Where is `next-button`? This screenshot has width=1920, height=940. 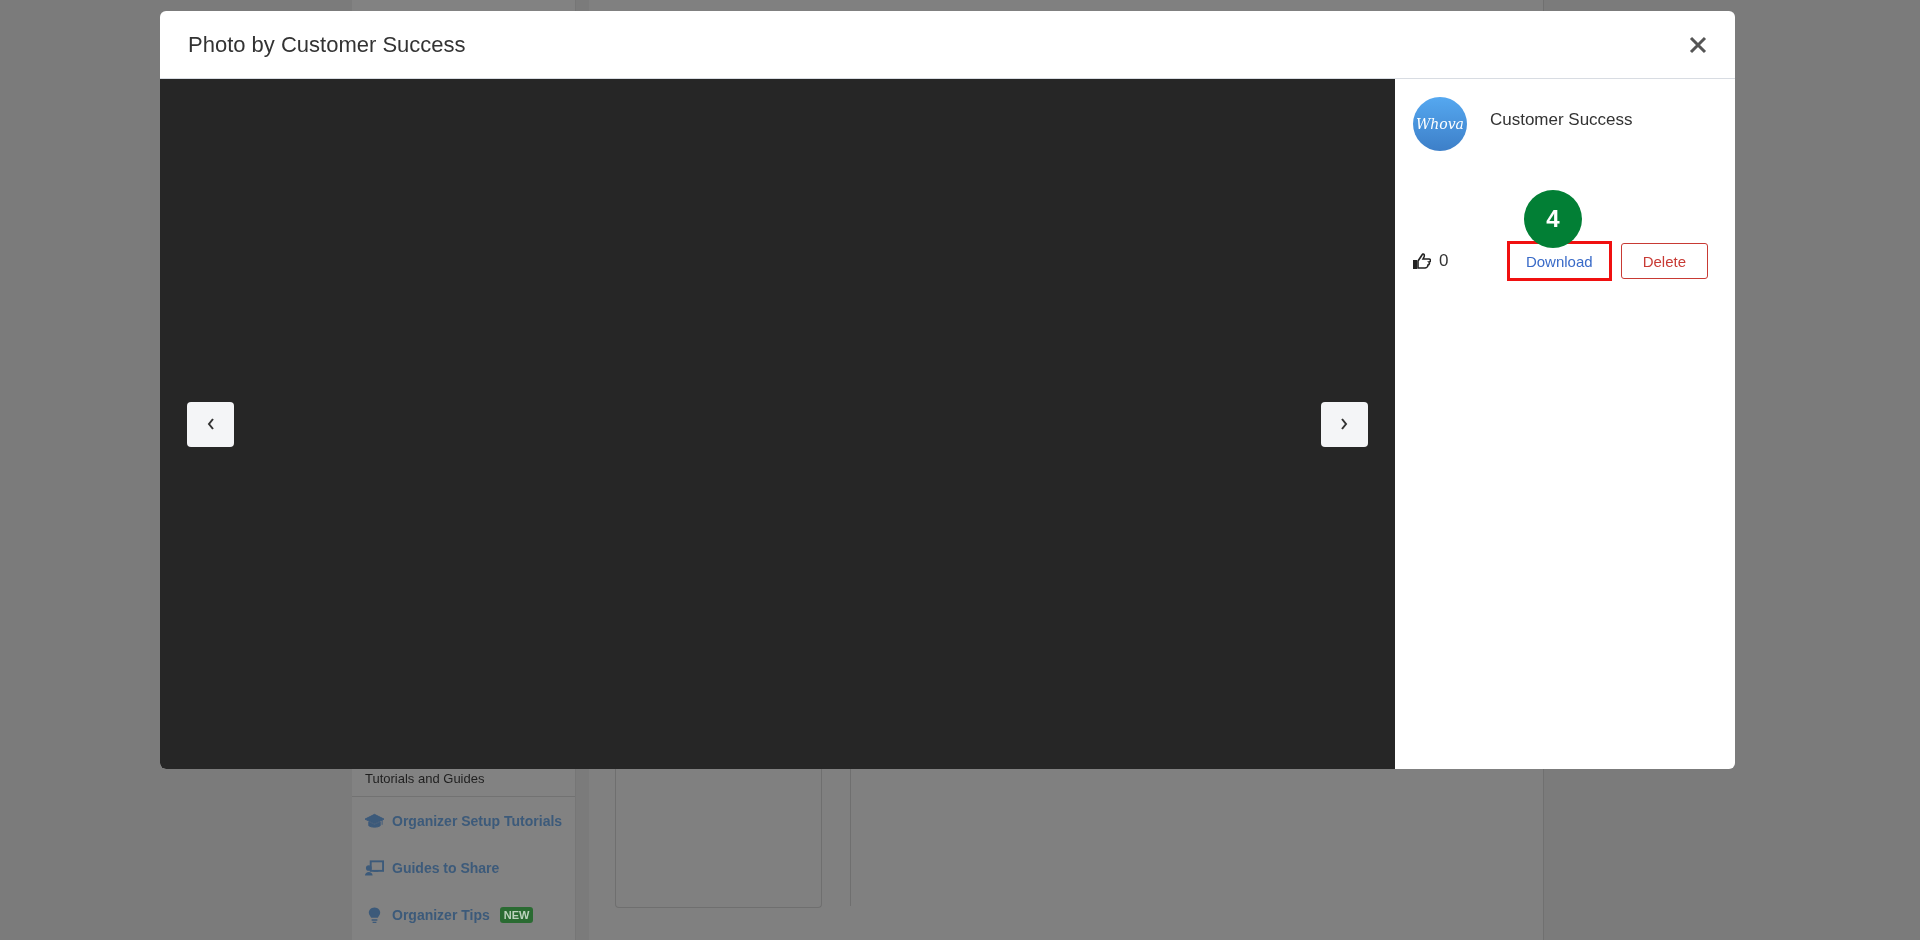 next-button is located at coordinates (1344, 424).